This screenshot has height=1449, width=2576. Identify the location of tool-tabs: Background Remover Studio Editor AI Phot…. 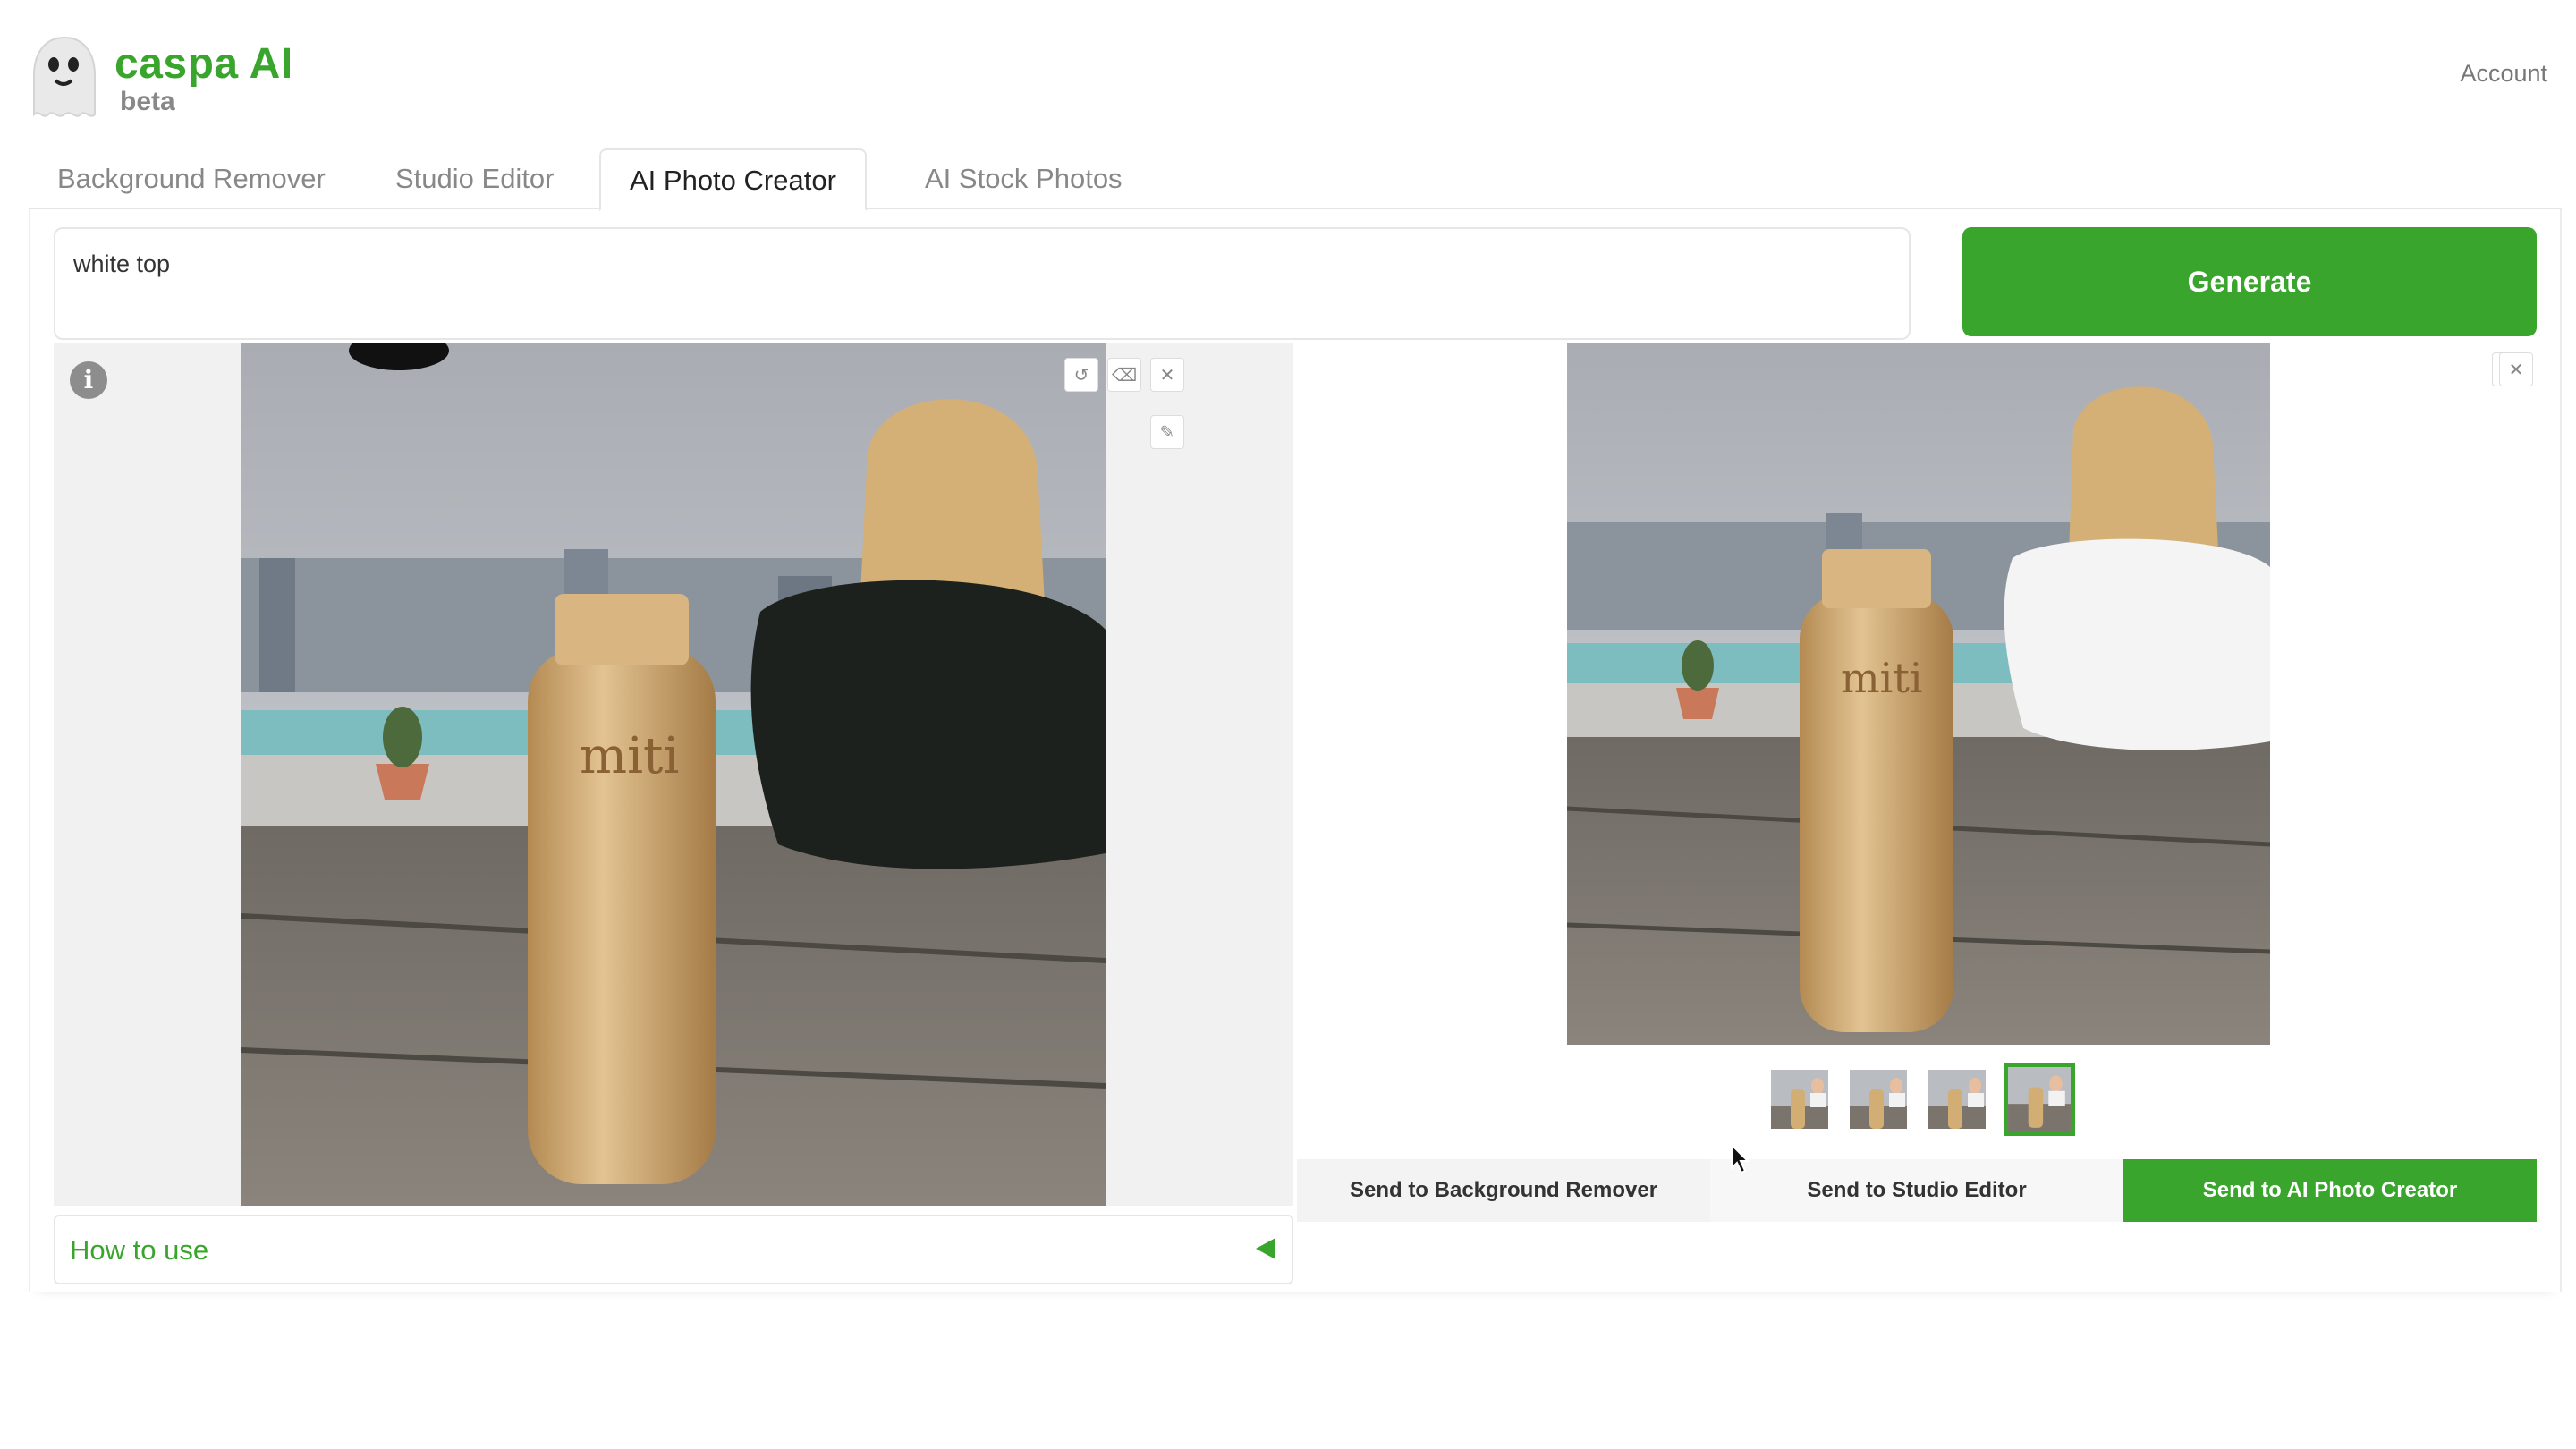
(1295, 179).